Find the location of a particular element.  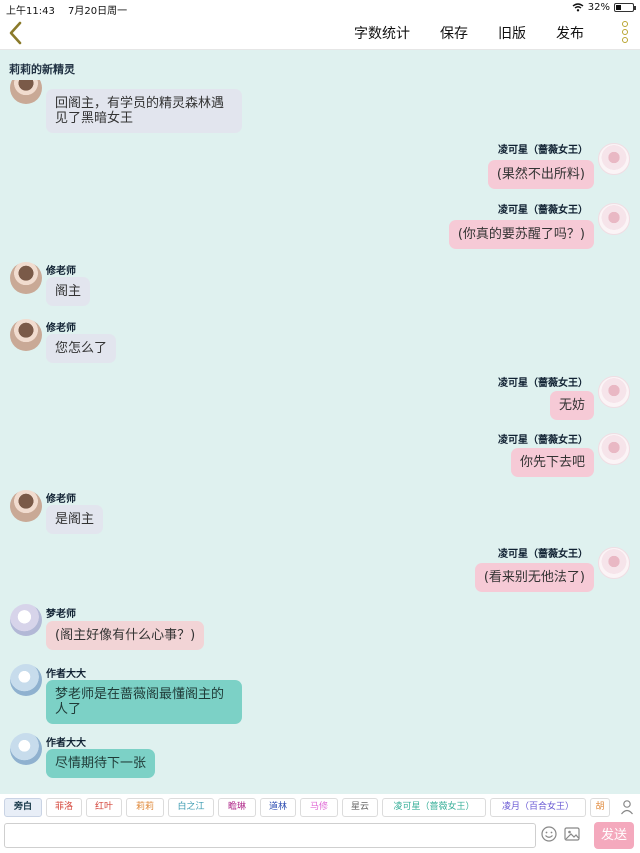

back-button is located at coordinates (16, 33).